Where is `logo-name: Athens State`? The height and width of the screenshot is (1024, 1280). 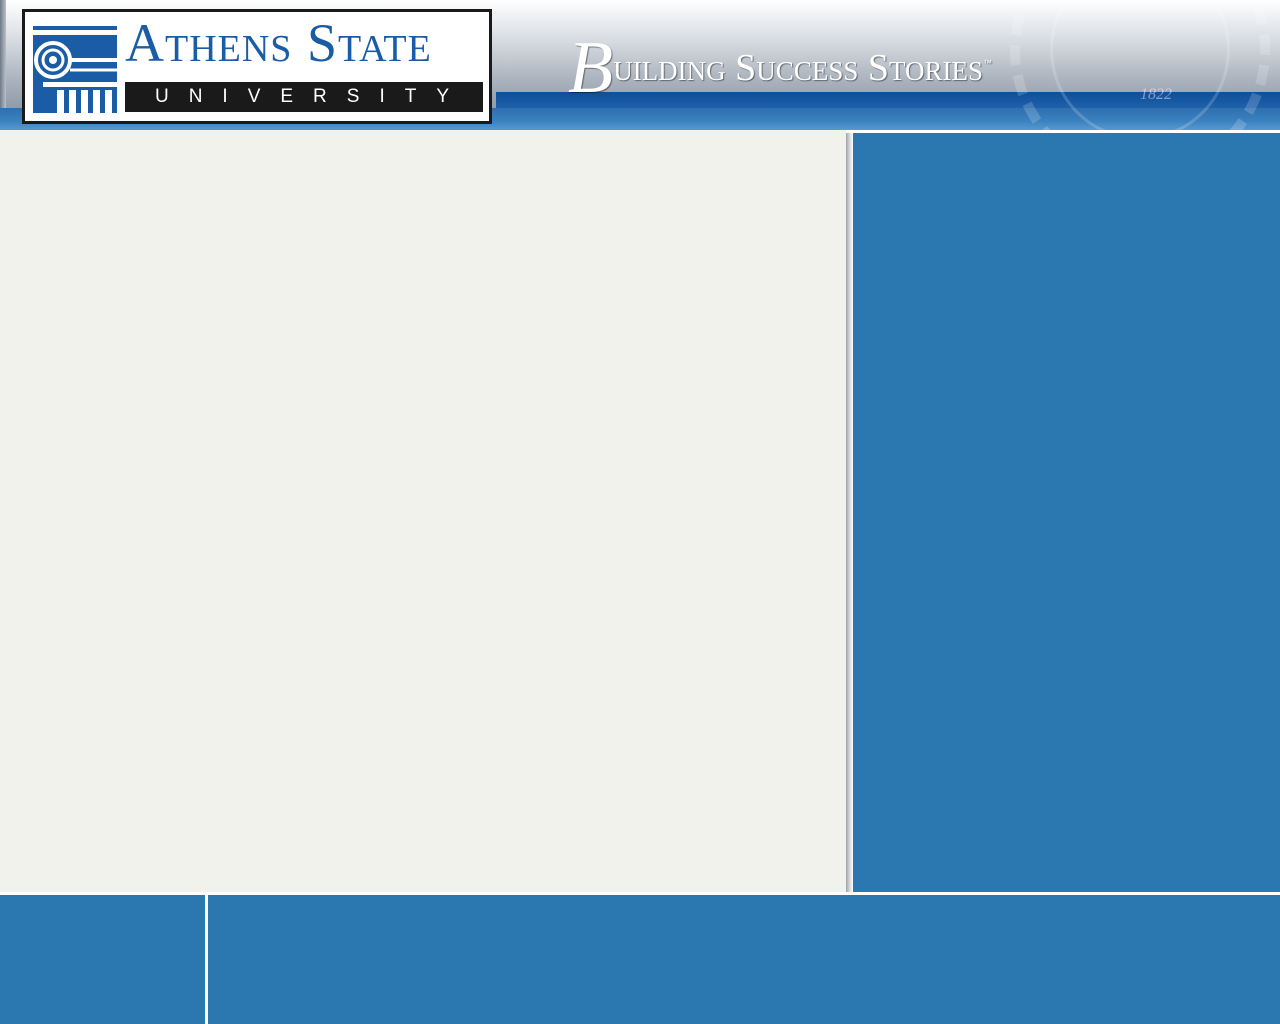
logo-name: Athens State is located at coordinates (278, 43).